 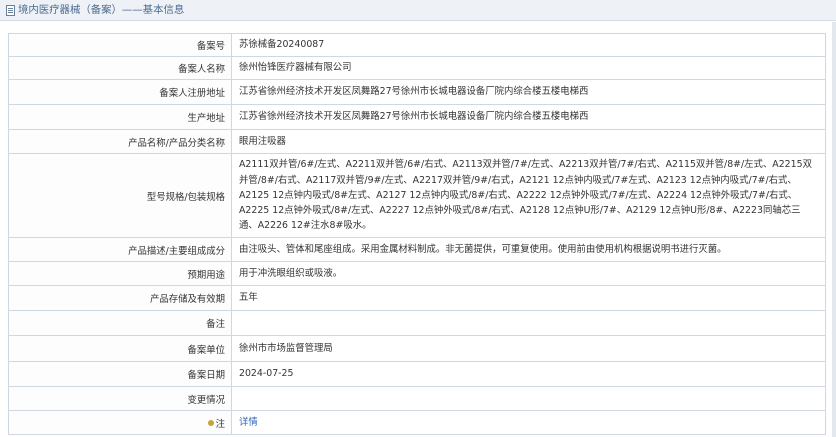 I want to click on row-label: 产品名称/产品分类名称, so click(x=120, y=141).